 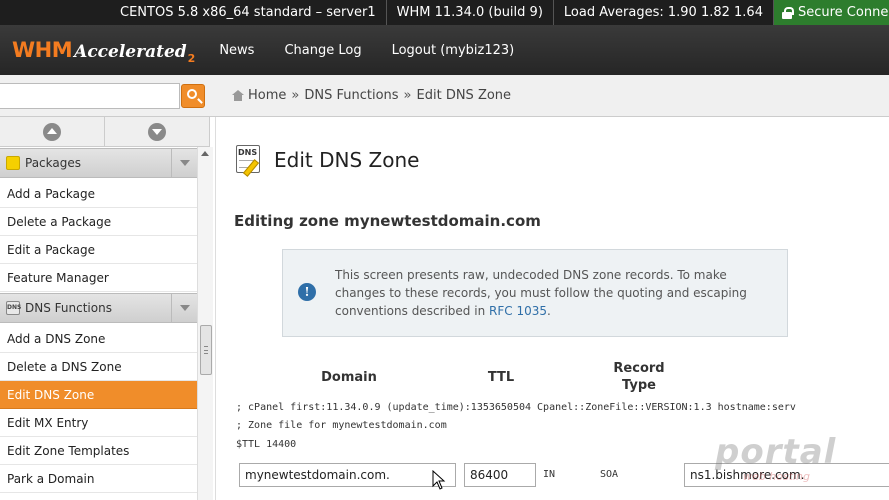 What do you see at coordinates (786, 475) in the screenshot?
I see `record-value-input` at bounding box center [786, 475].